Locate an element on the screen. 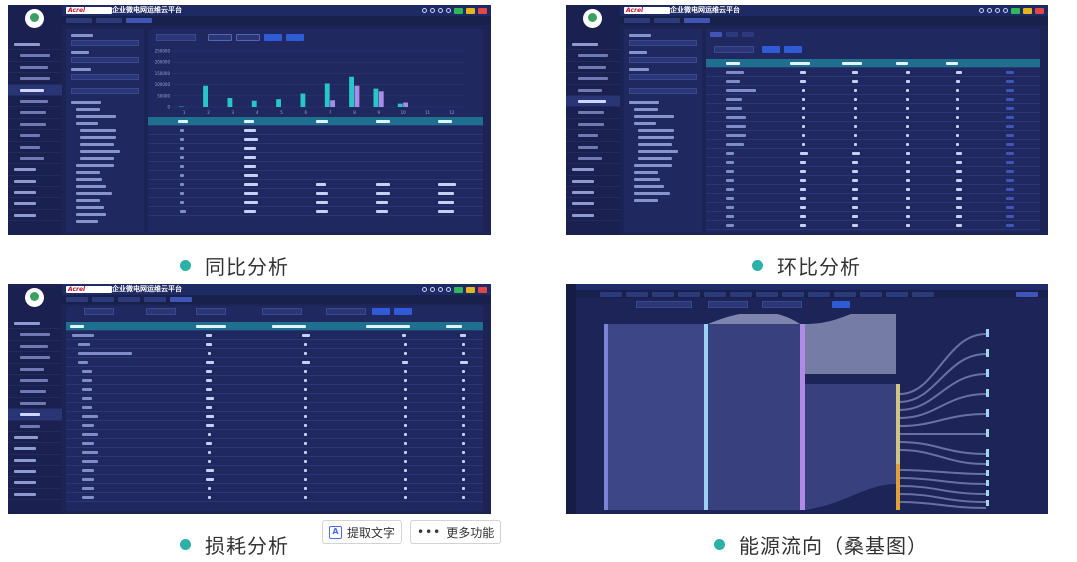  point-select is located at coordinates (211, 311).